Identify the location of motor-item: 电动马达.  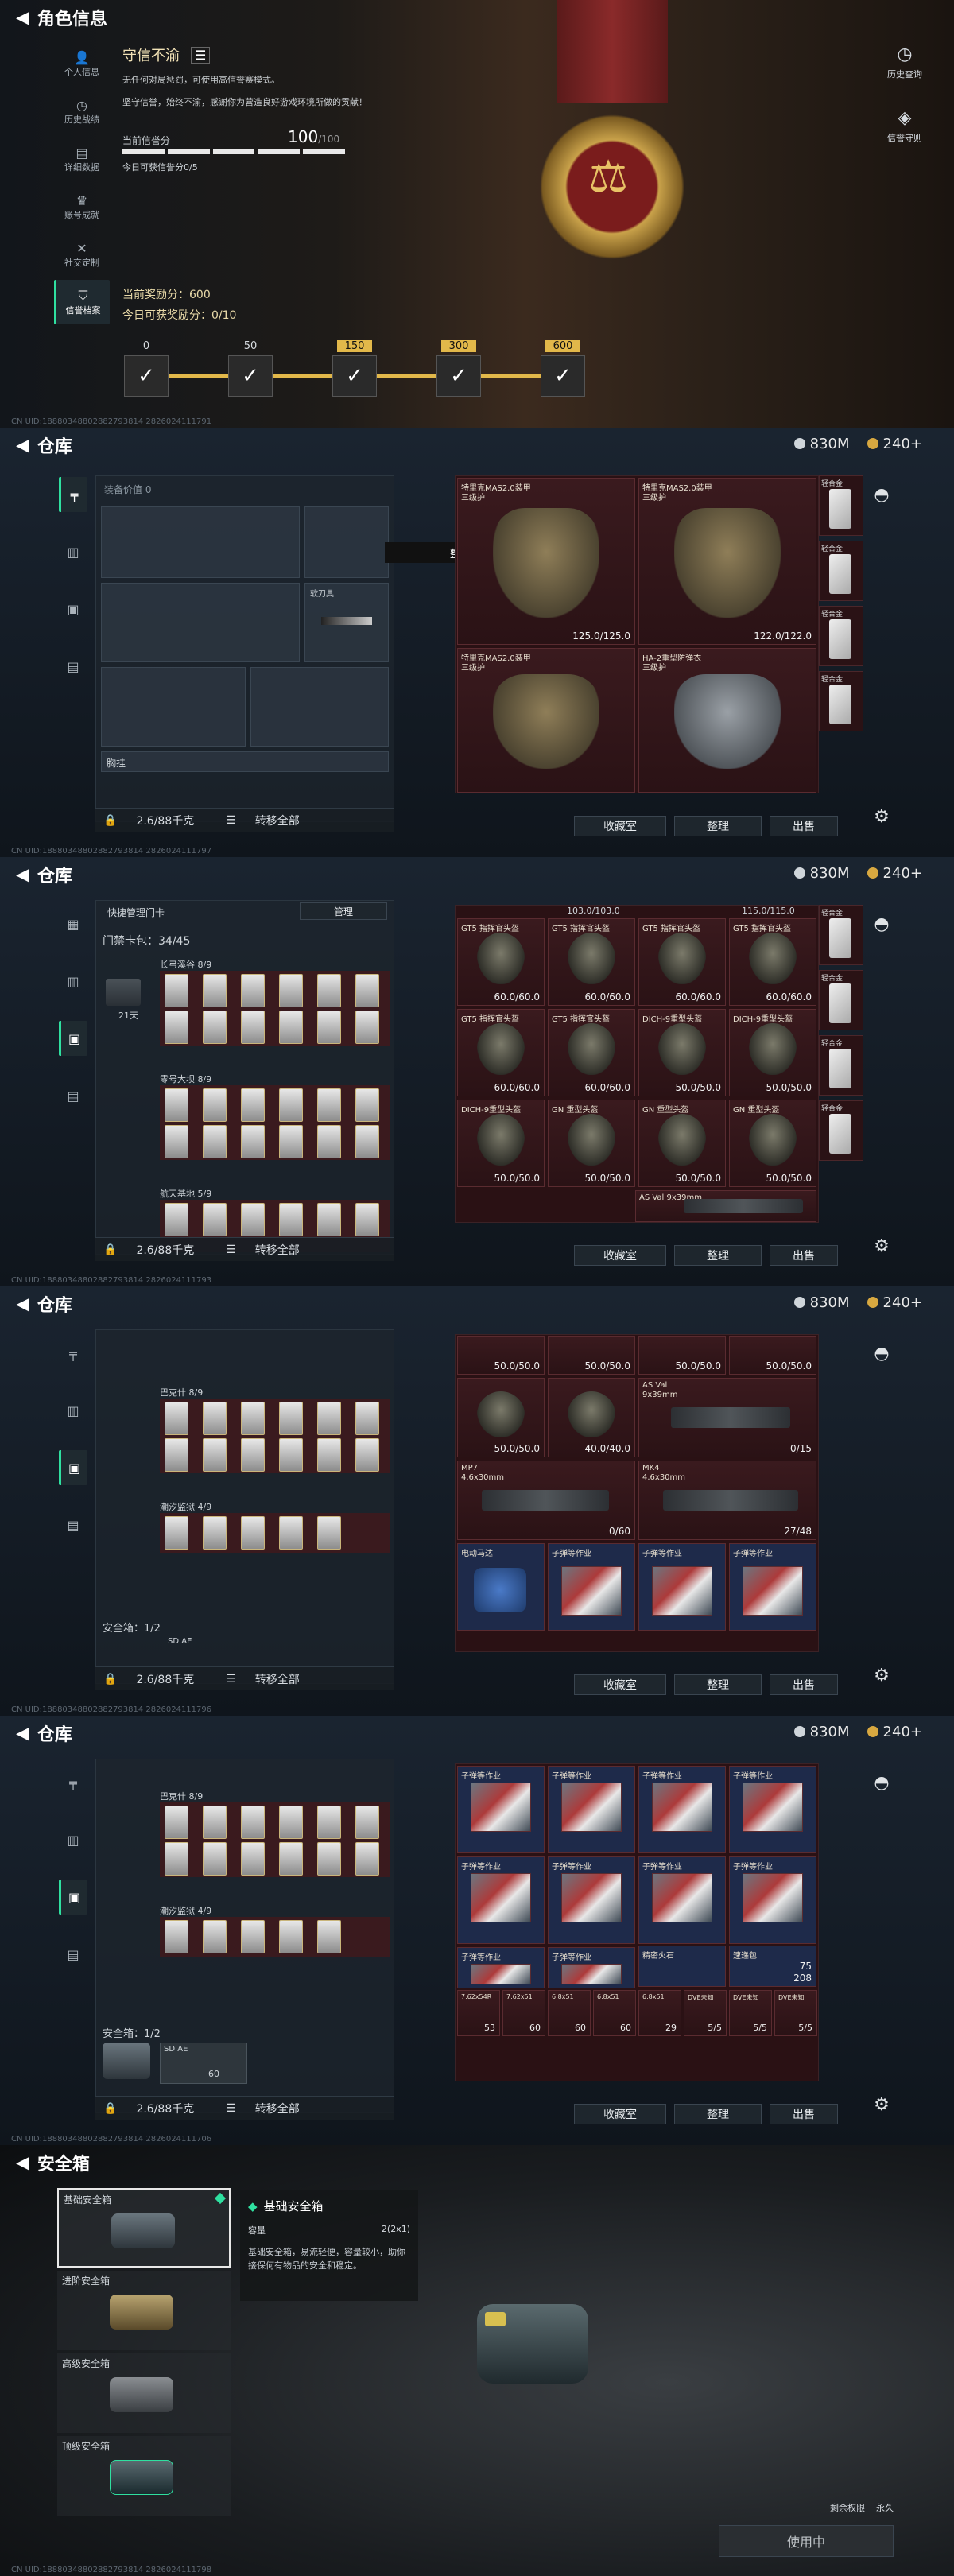
(501, 1587).